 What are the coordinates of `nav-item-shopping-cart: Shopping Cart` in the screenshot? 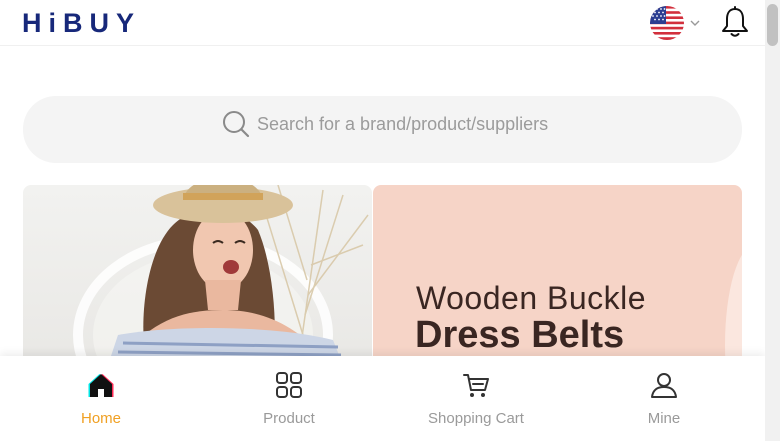 It's located at (476, 398).